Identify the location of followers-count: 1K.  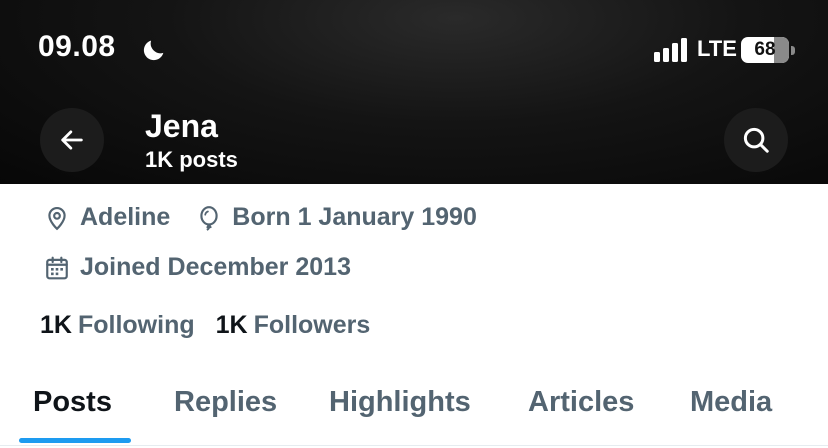
(231, 325).